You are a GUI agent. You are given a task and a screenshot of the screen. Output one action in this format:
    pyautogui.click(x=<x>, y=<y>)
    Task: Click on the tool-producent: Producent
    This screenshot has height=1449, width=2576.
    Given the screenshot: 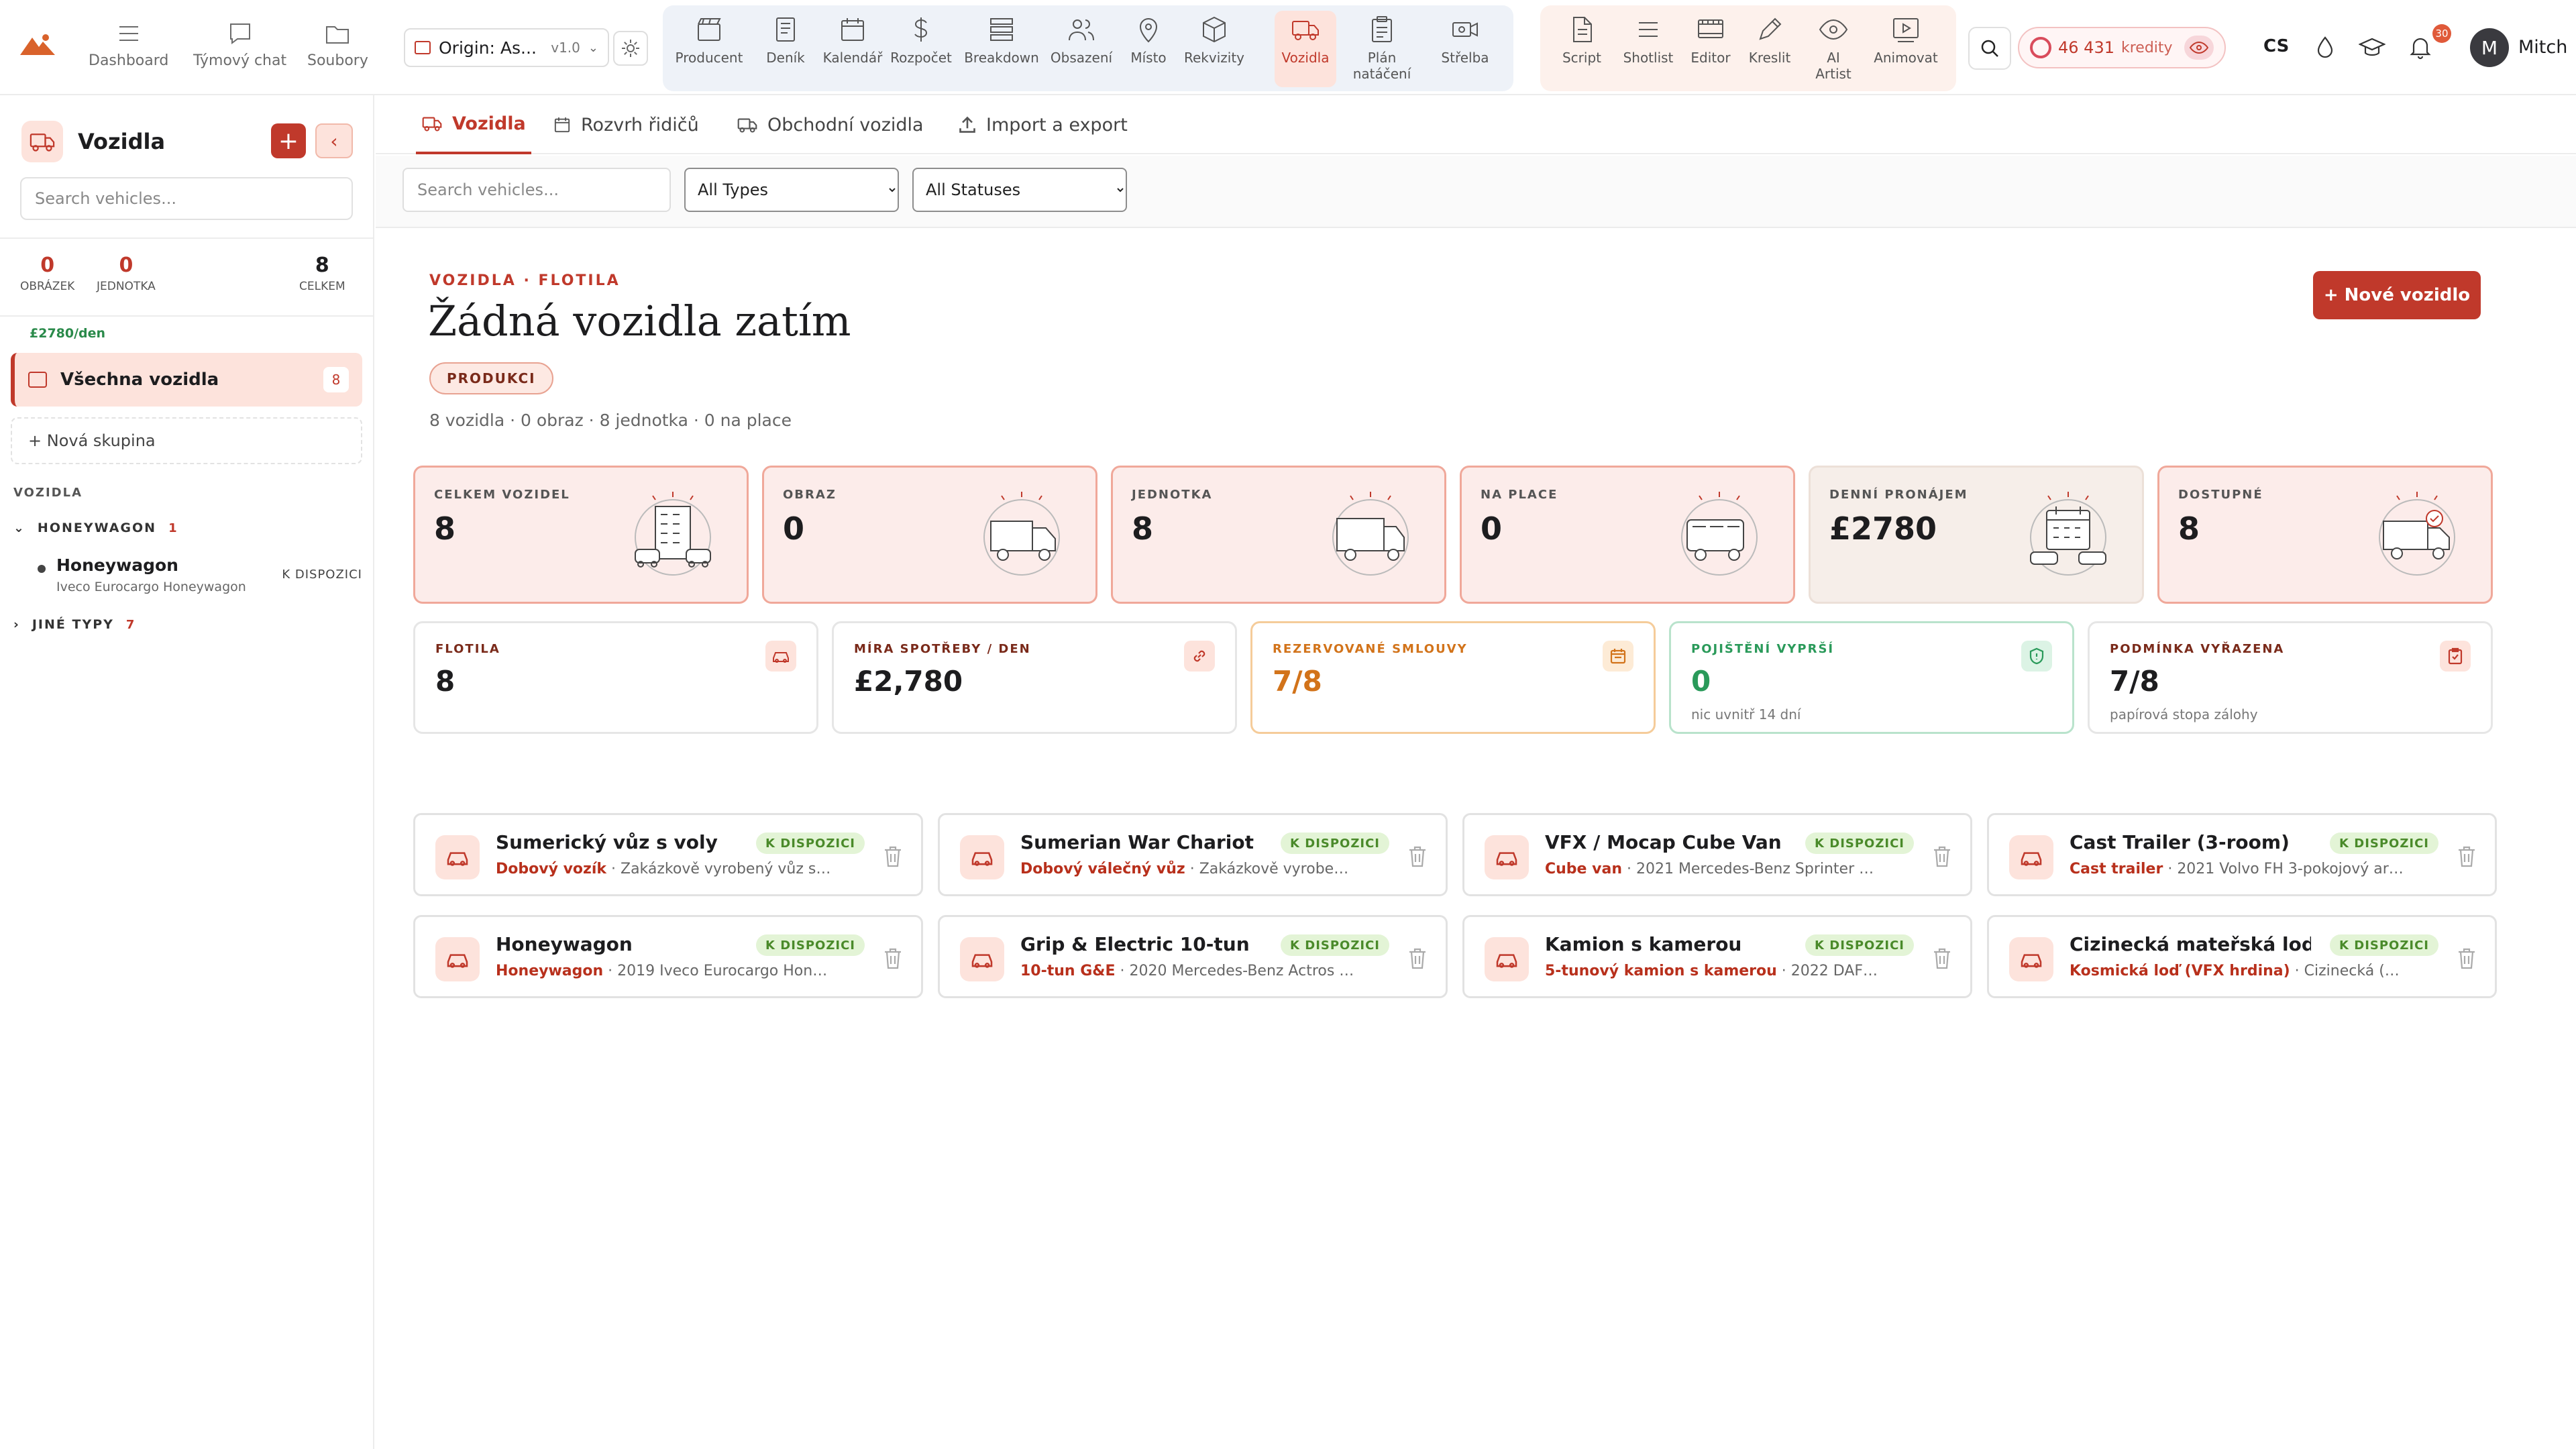 What is the action you would take?
    pyautogui.click(x=709, y=50)
    